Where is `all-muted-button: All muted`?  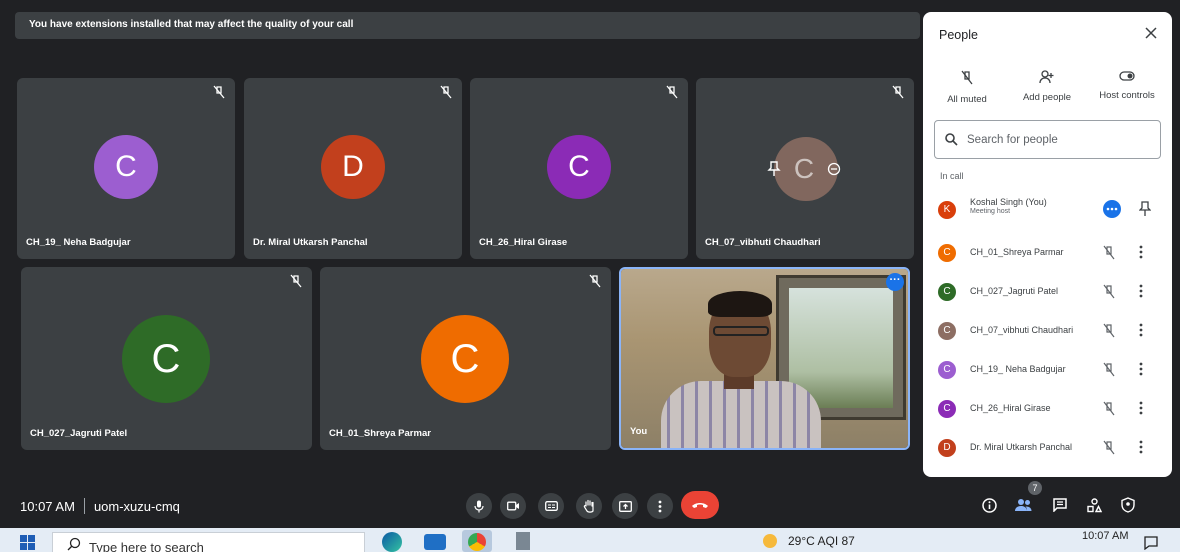
all-muted-button: All muted is located at coordinates (967, 87).